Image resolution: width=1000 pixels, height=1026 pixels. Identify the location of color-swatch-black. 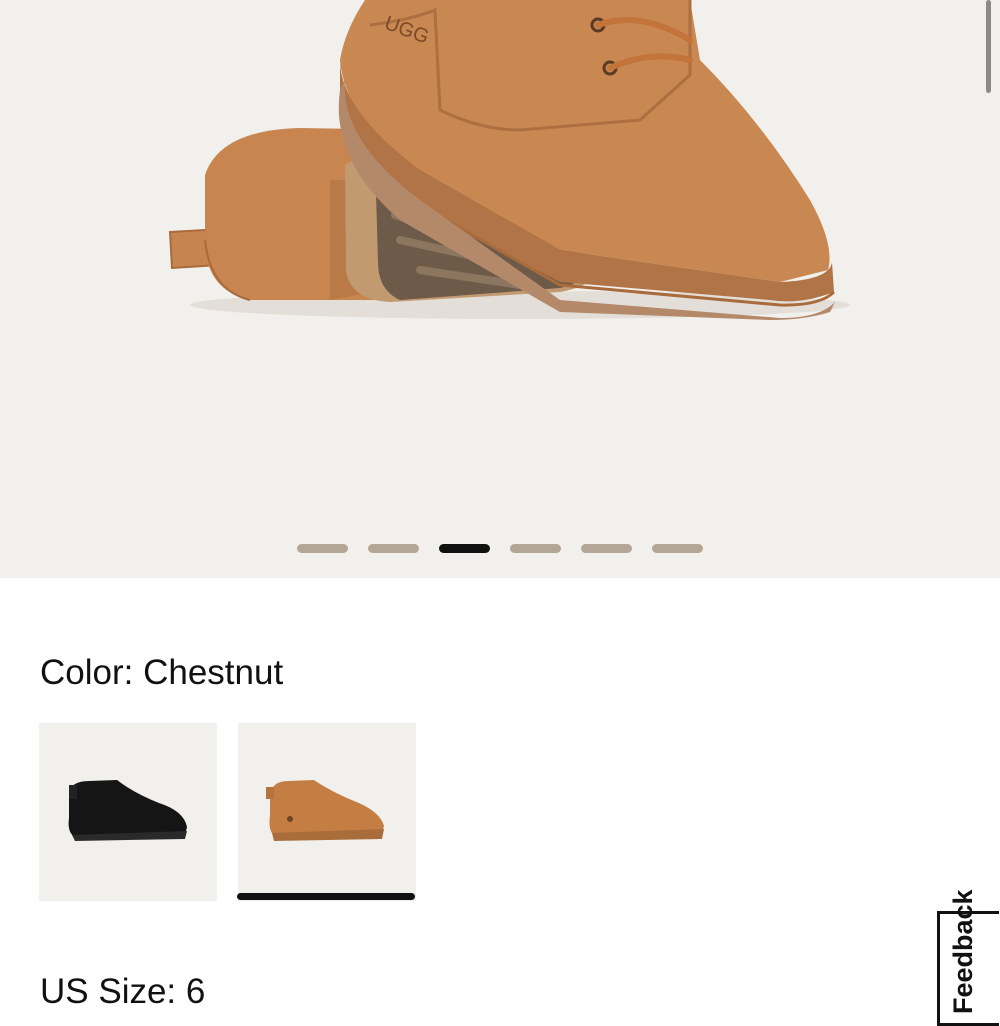
(128, 812).